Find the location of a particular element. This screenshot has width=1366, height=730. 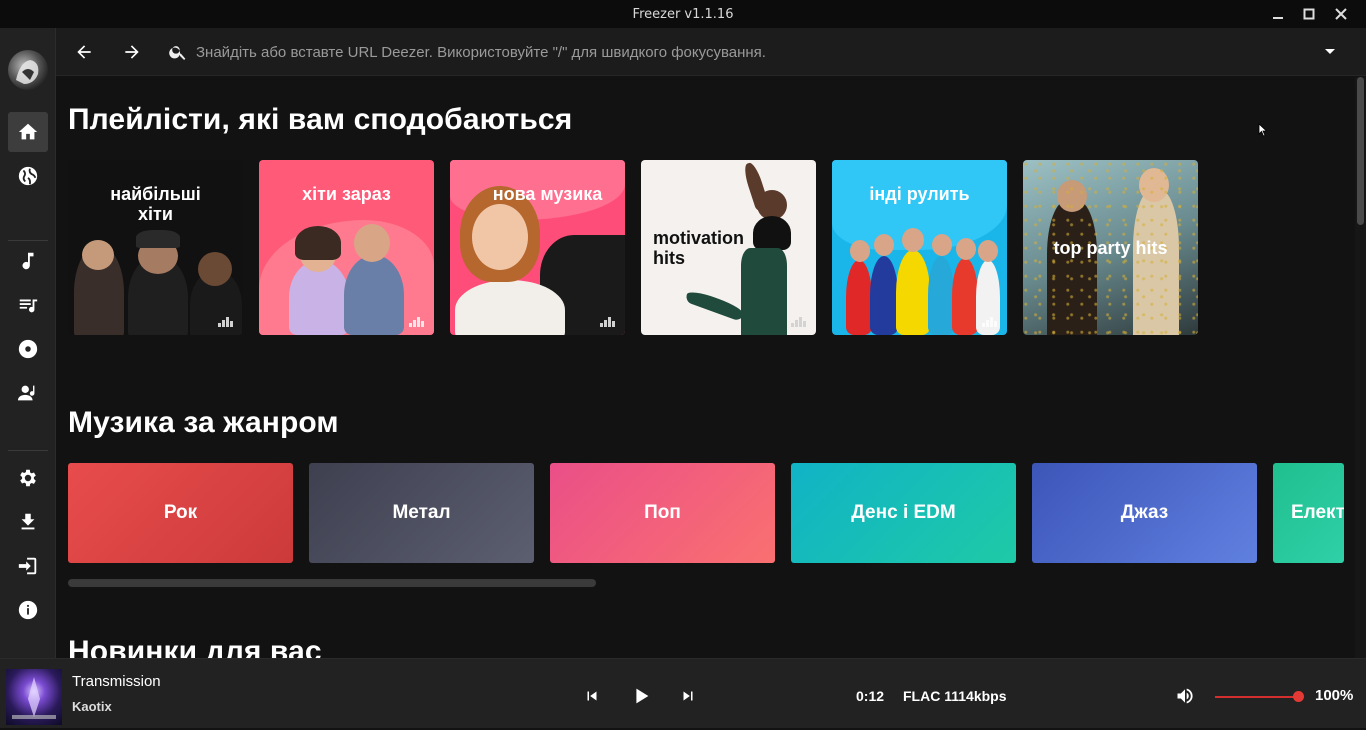

close-icon is located at coordinates (1341, 14).